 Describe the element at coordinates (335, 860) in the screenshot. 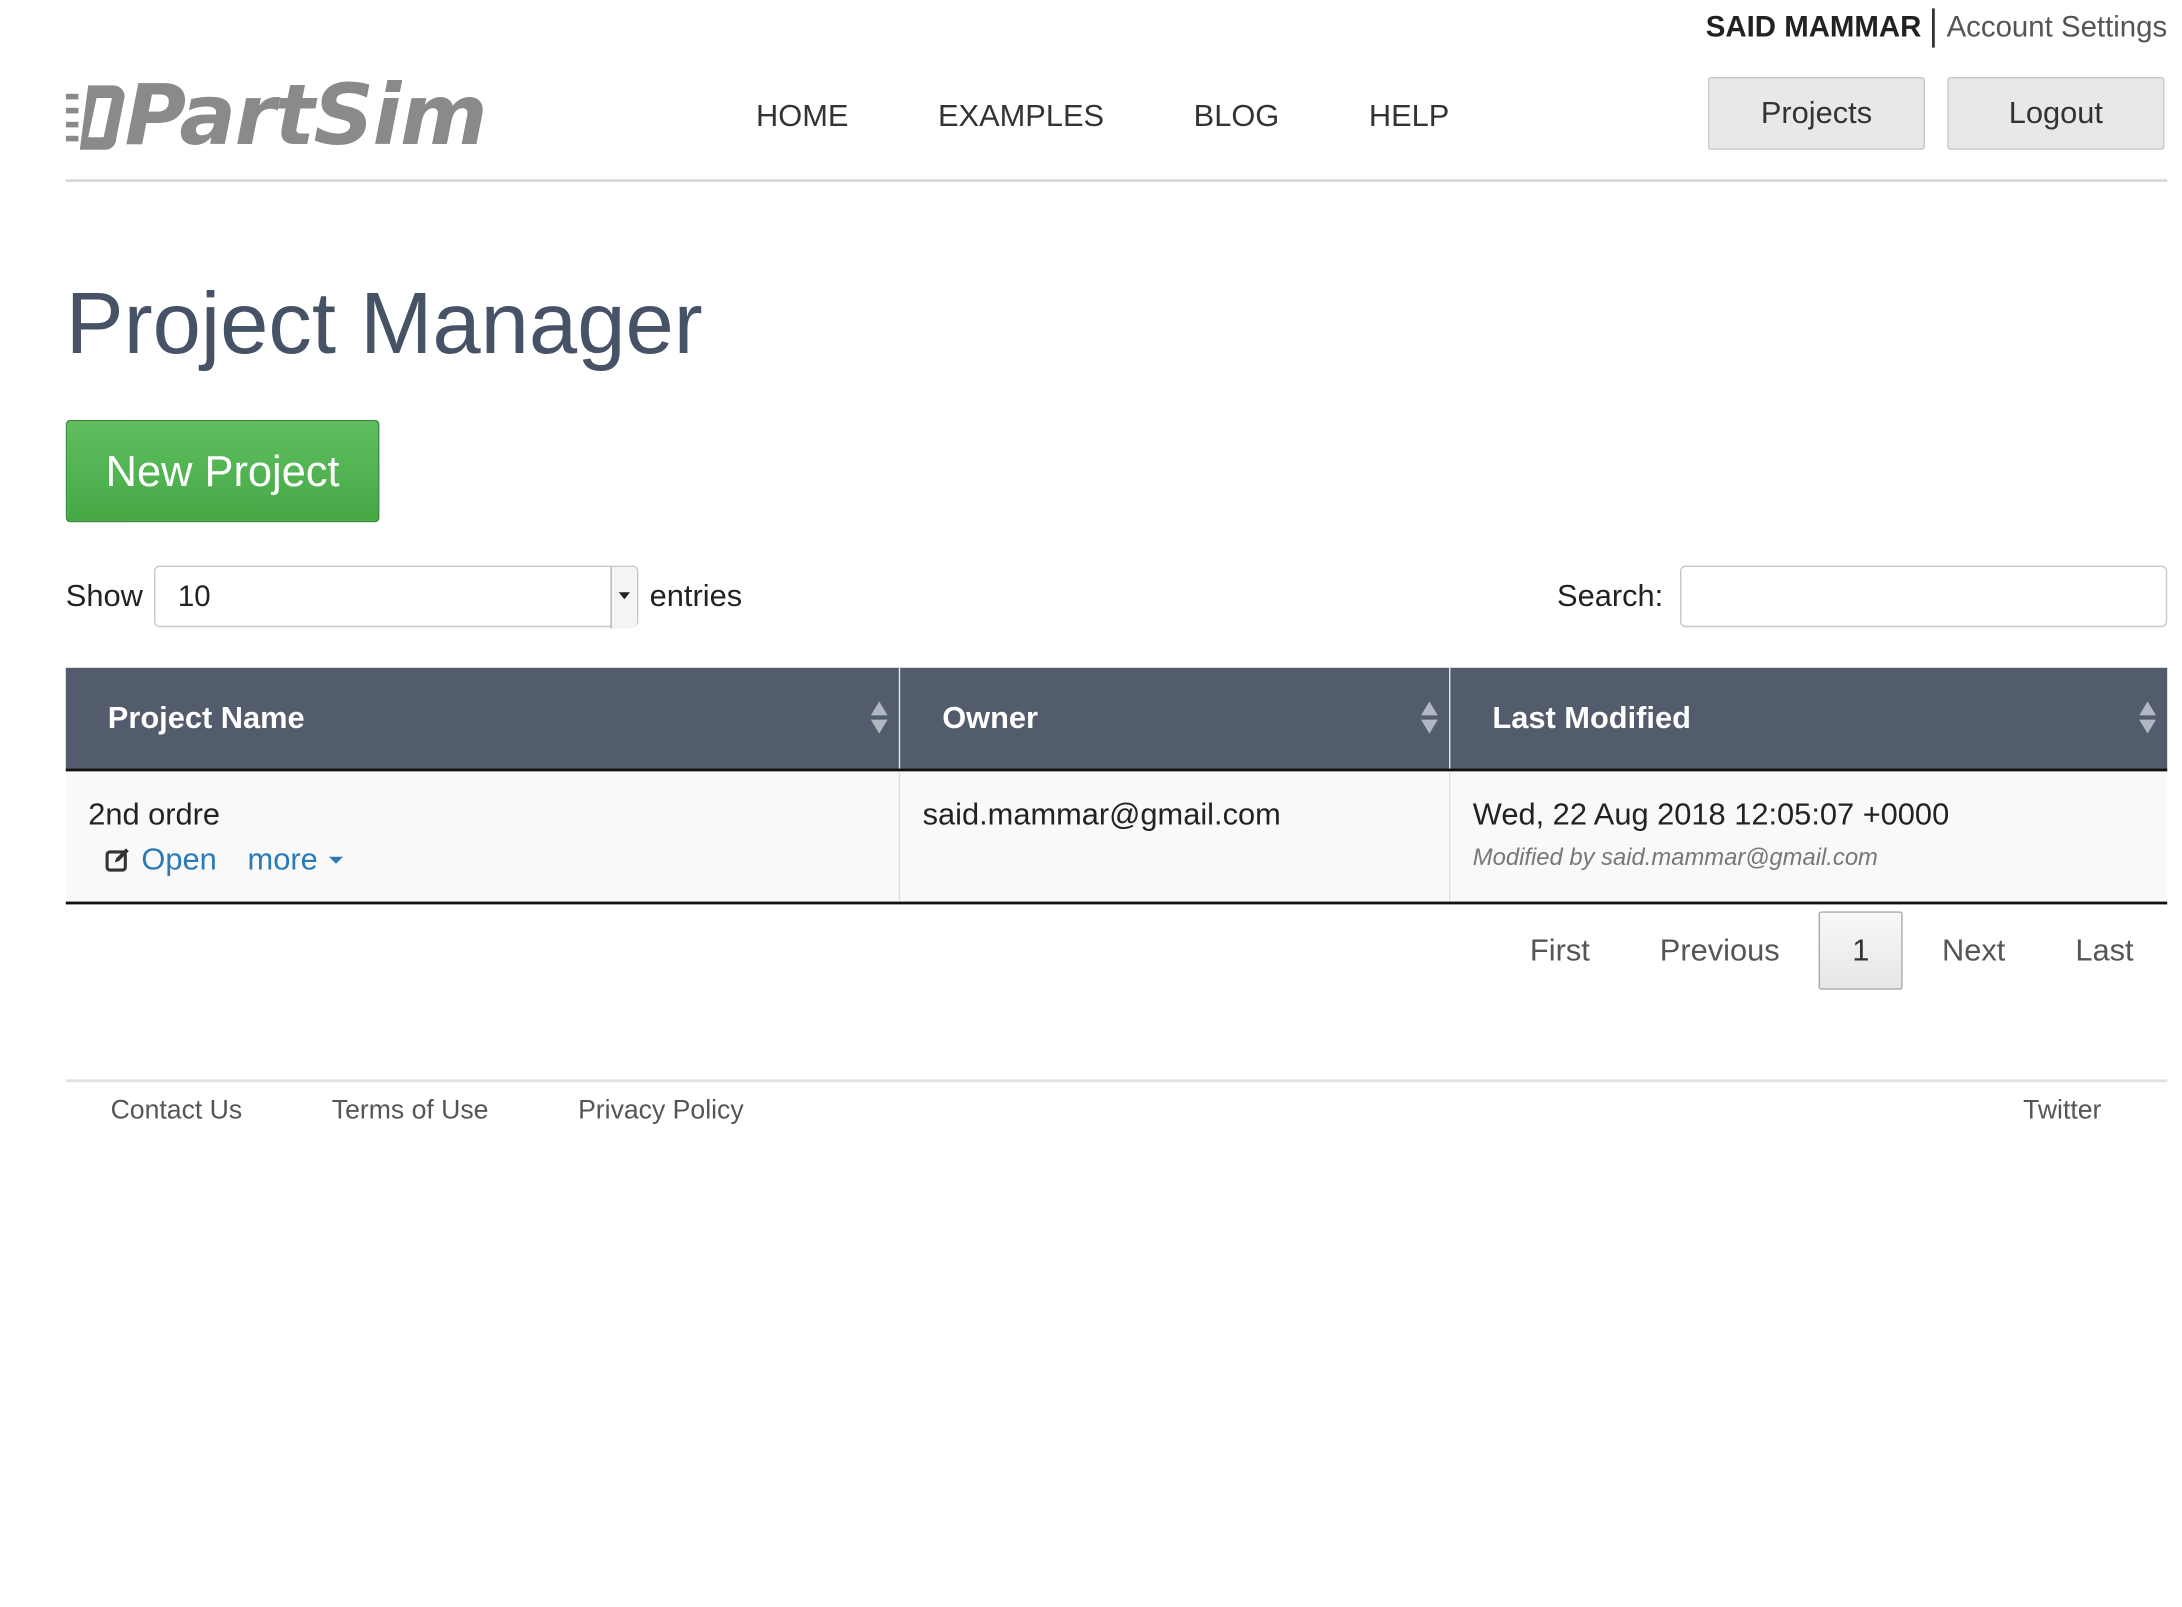

I see `caret-down-icon` at that location.